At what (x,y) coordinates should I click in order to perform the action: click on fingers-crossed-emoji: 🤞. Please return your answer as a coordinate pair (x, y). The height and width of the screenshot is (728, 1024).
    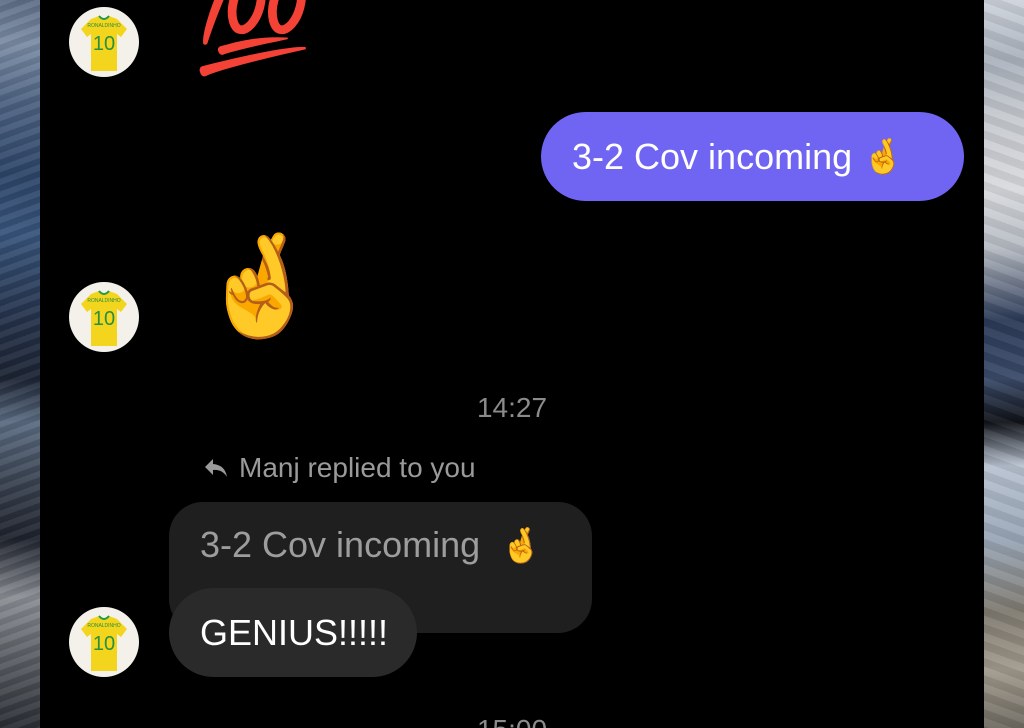
    Looking at the image, I should click on (260, 286).